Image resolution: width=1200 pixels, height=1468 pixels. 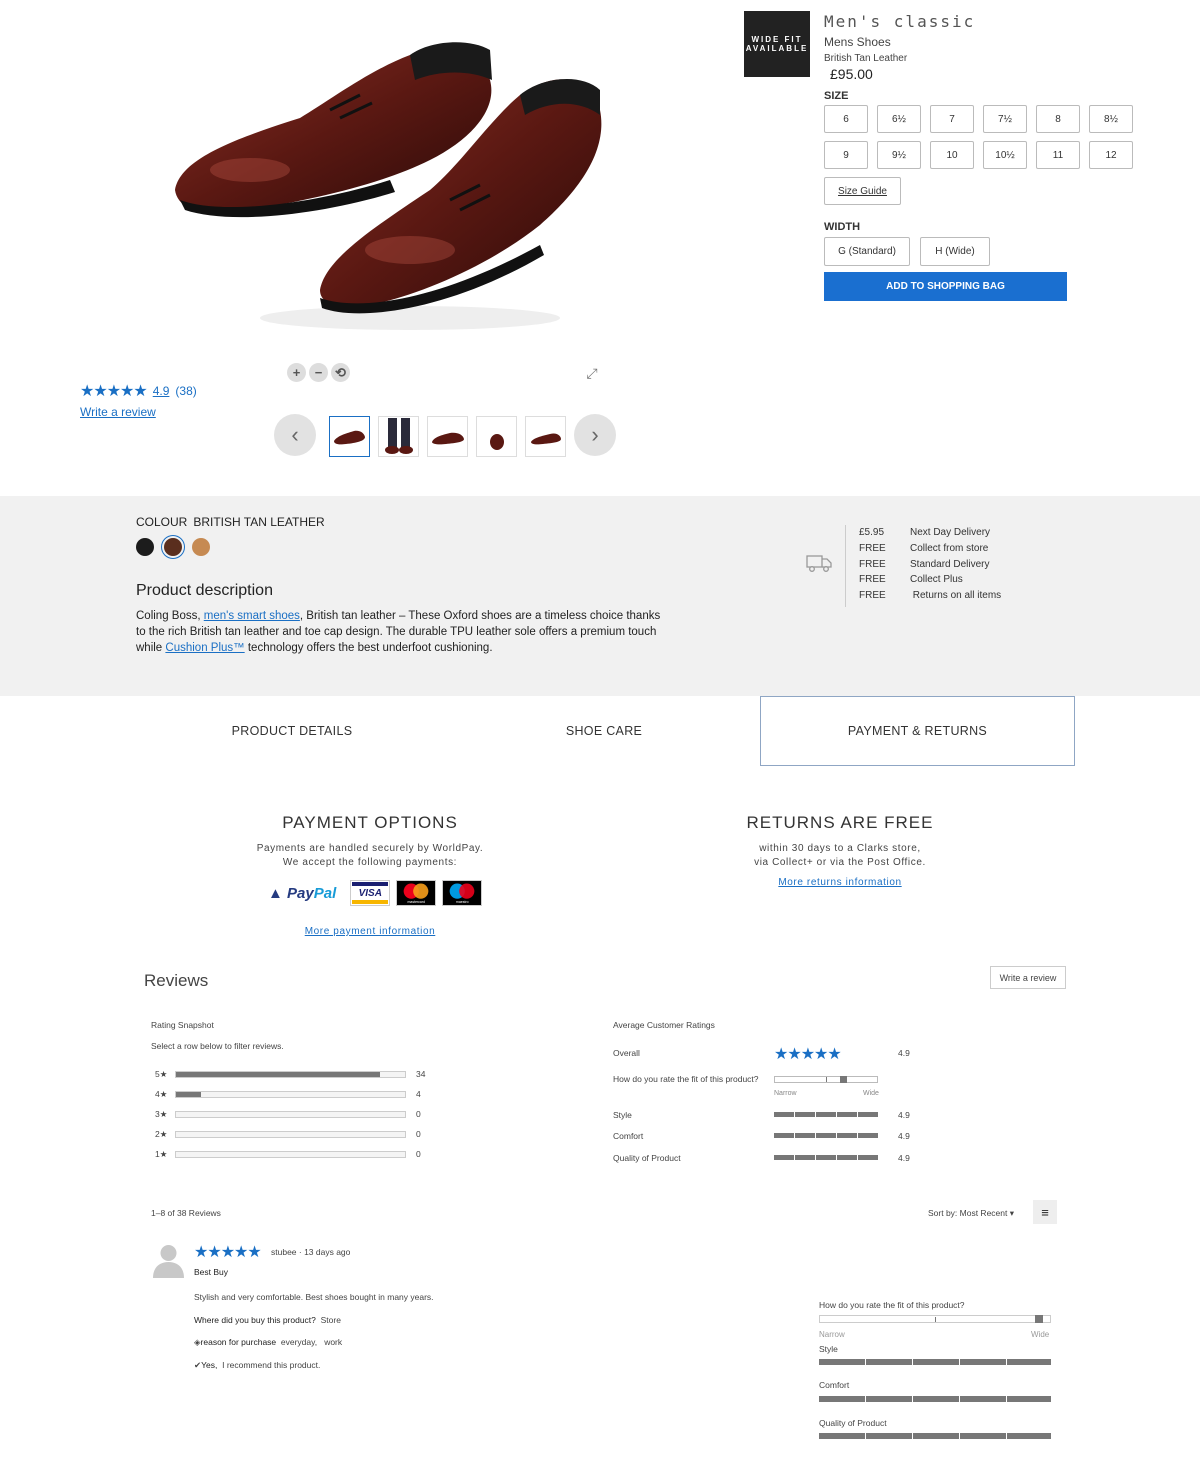 I want to click on comfort-rating-bar, so click(x=826, y=1135).